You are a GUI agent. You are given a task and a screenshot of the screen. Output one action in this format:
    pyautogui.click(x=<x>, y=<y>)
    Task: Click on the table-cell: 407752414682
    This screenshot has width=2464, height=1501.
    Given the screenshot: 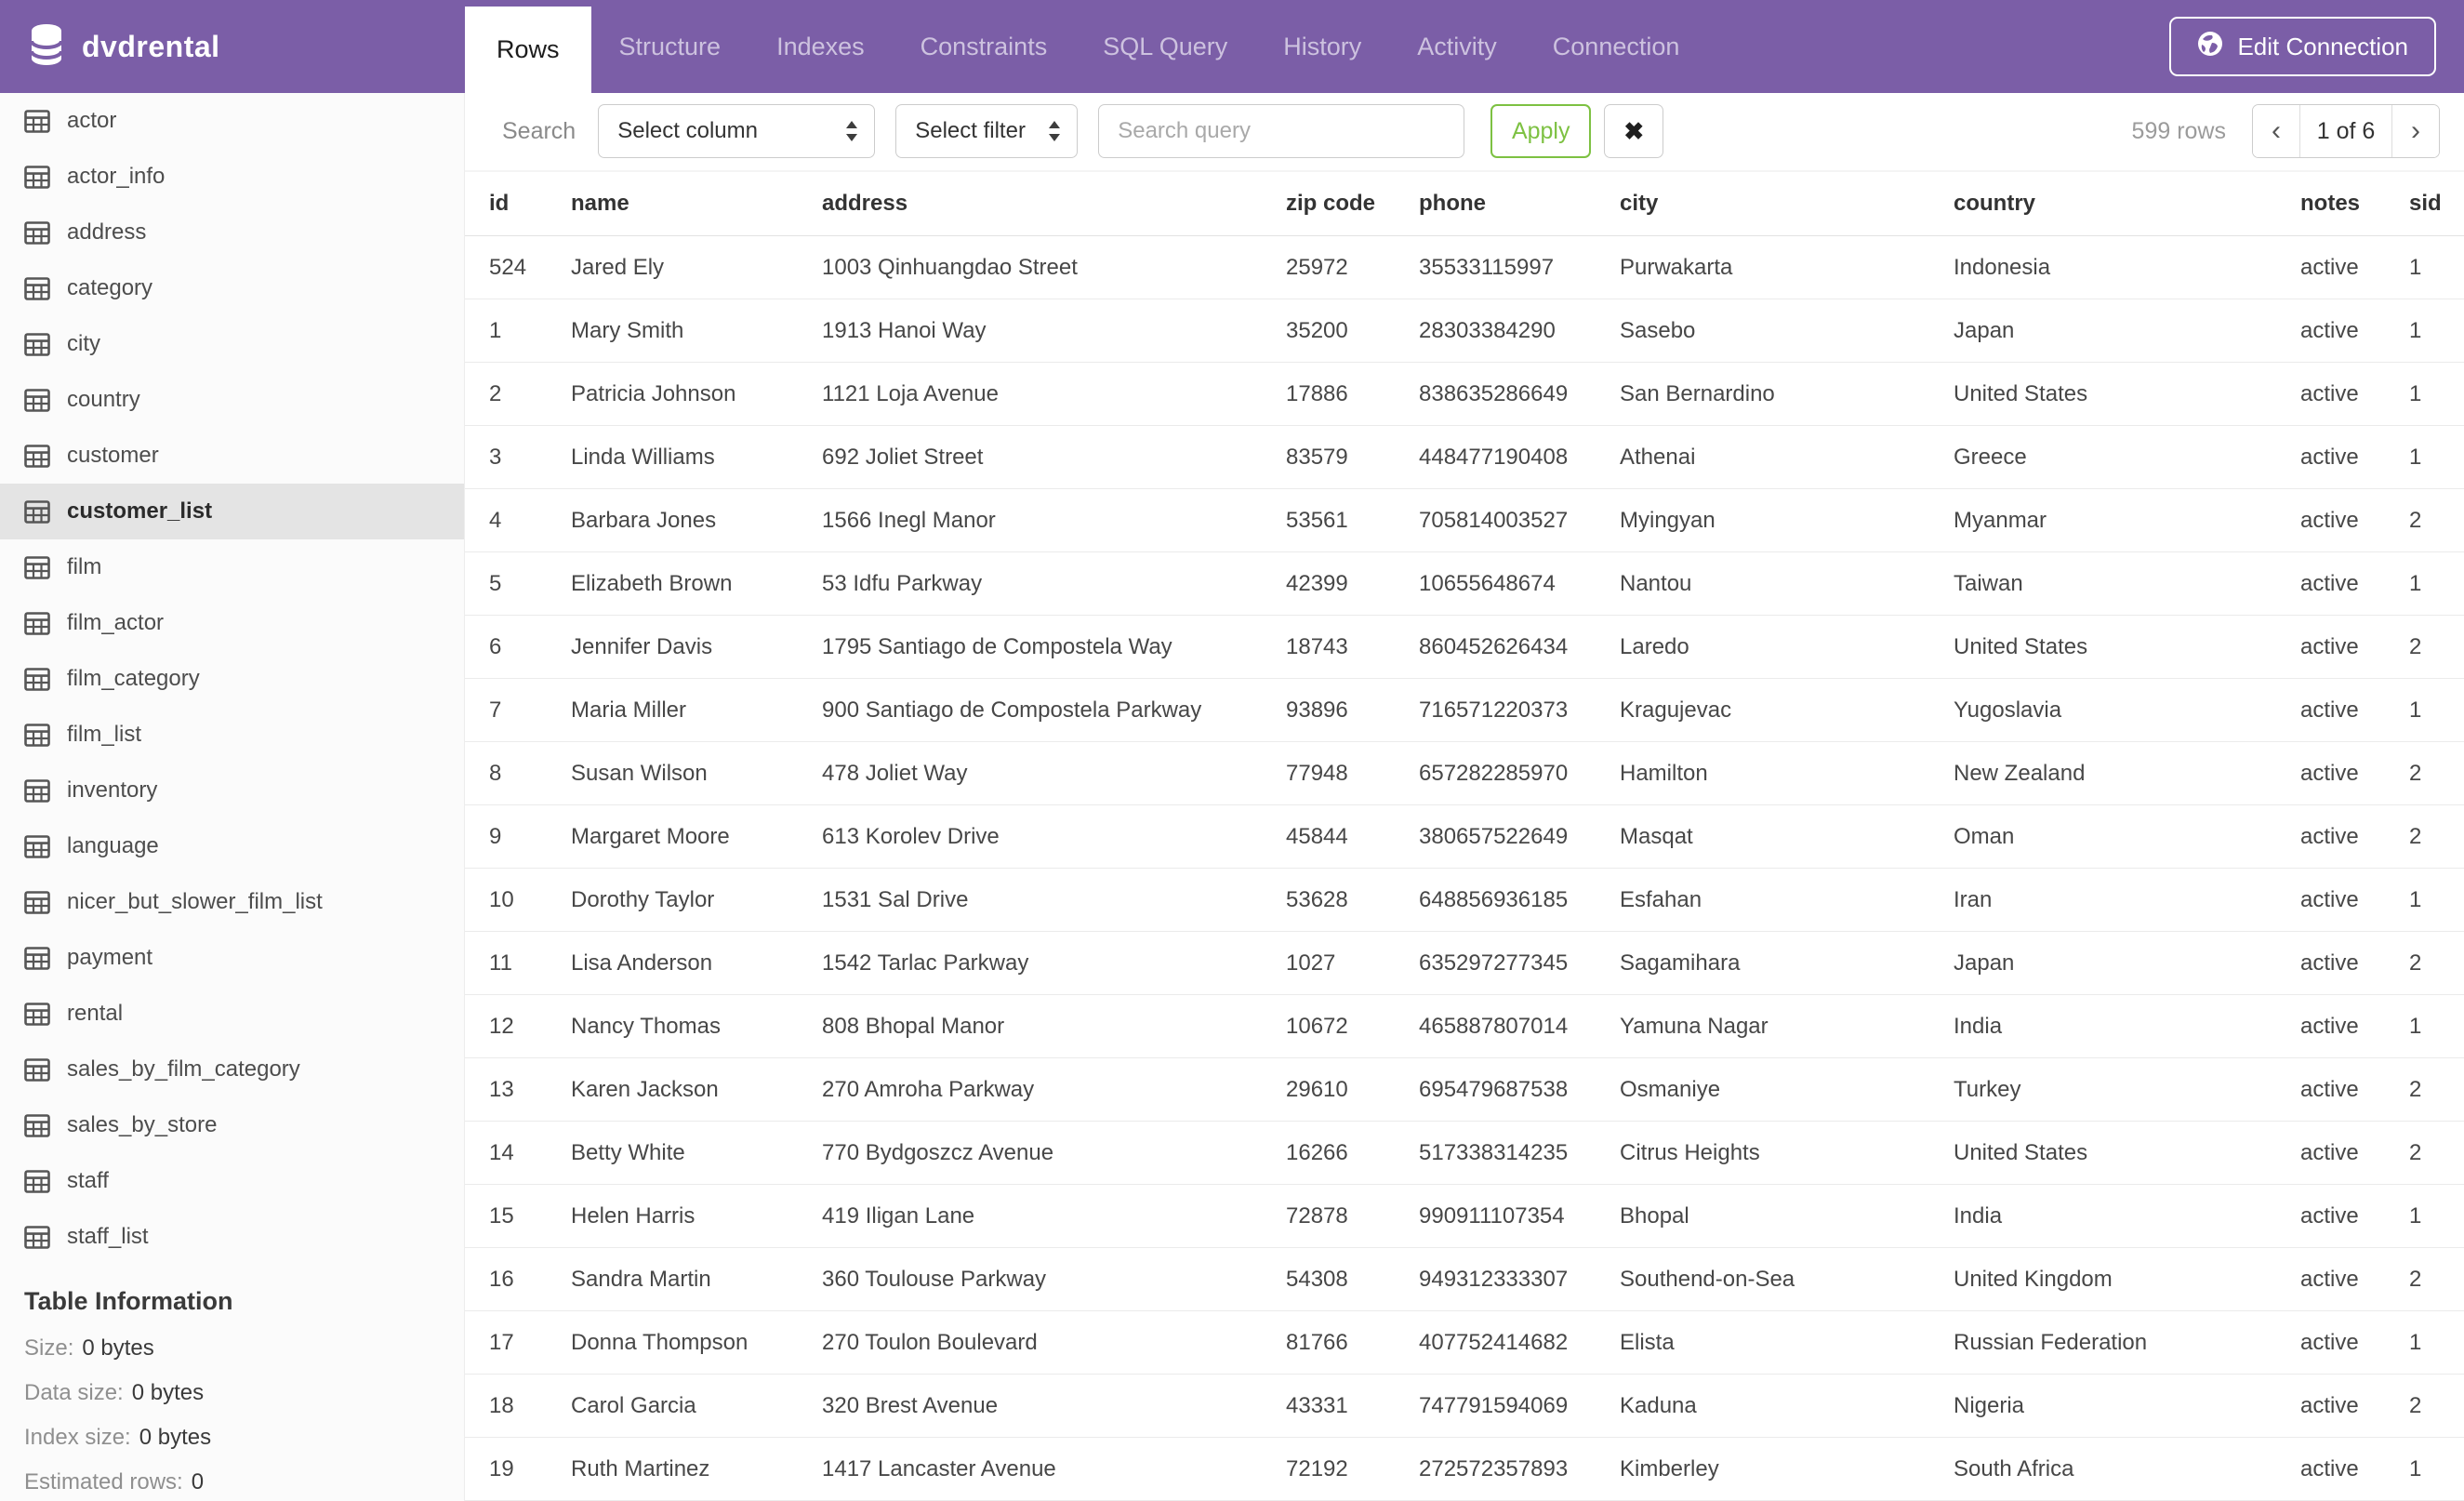 What is the action you would take?
    pyautogui.click(x=1519, y=1342)
    